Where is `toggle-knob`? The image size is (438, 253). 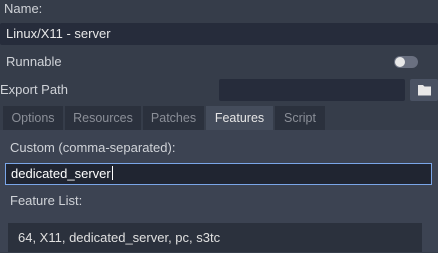
toggle-knob is located at coordinates (400, 62).